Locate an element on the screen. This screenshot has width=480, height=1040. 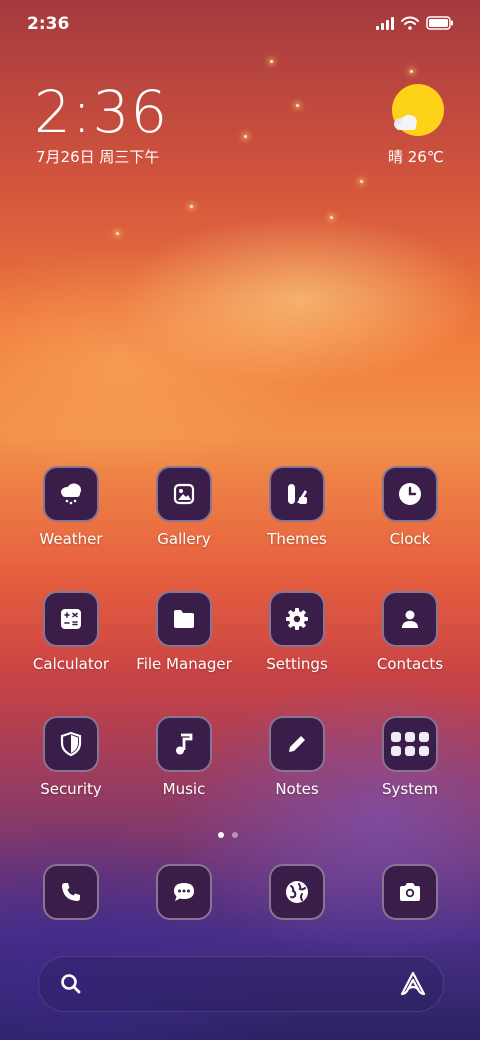
camera-icon is located at coordinates (410, 892).